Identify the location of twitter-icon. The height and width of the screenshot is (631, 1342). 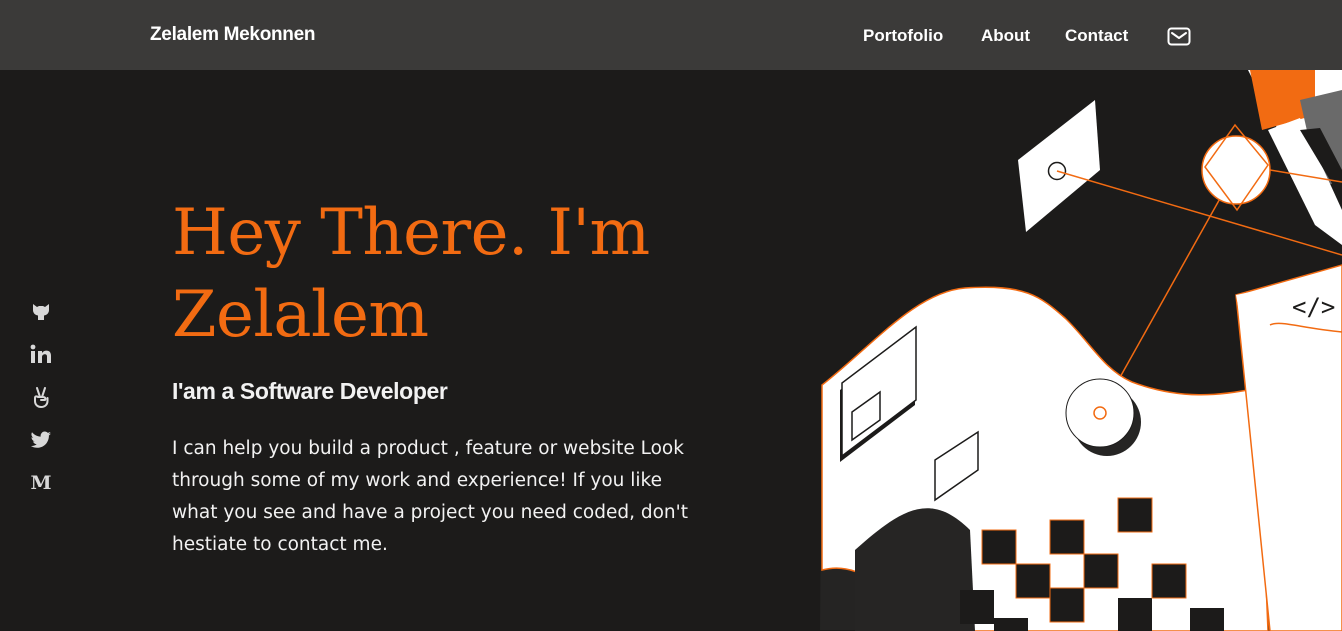
(41, 440).